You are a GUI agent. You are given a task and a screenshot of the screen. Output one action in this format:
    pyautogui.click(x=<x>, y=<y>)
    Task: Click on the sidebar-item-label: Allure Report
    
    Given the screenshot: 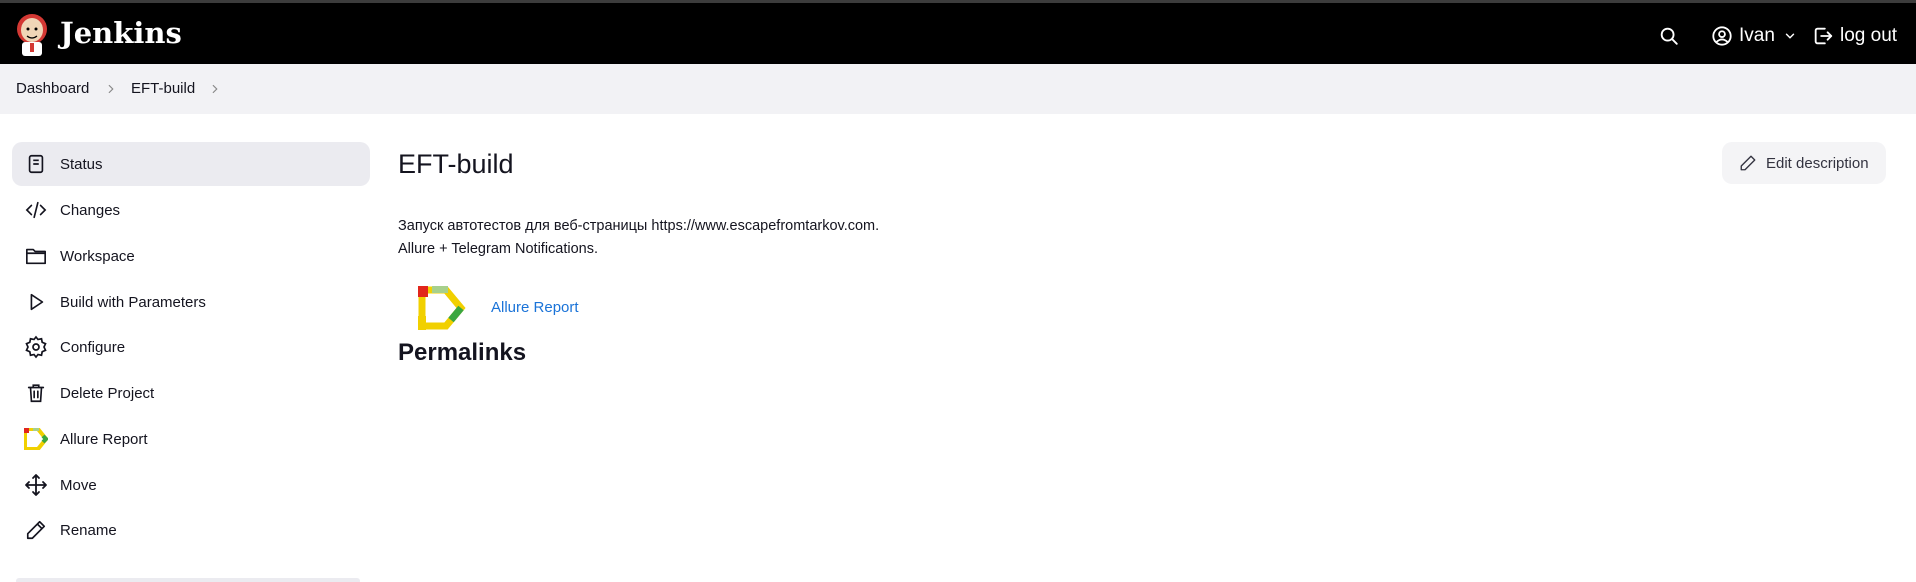 What is the action you would take?
    pyautogui.click(x=104, y=439)
    